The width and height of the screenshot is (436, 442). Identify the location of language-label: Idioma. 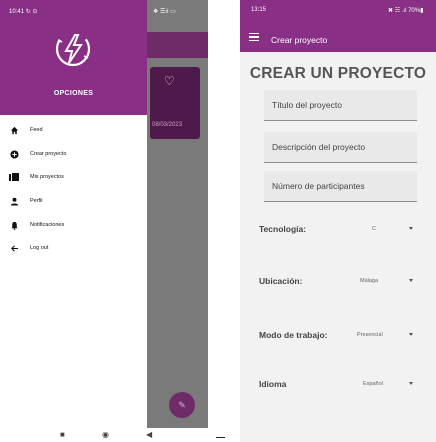
(273, 384).